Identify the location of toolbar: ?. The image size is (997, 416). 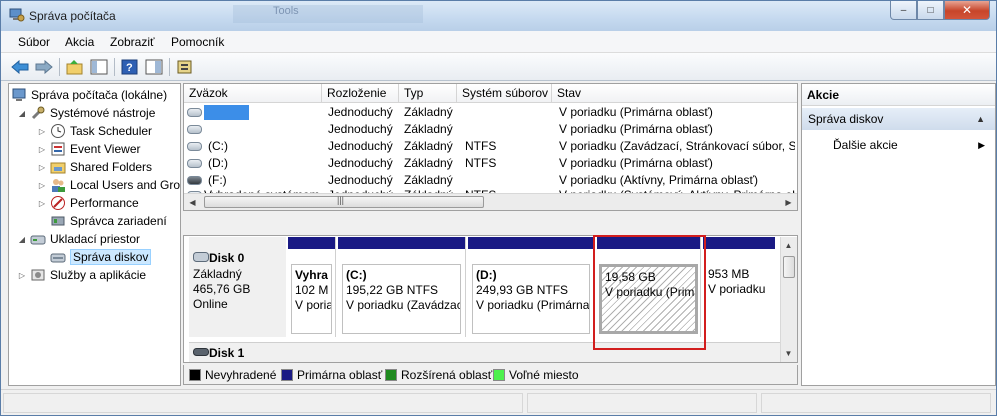
(498, 67).